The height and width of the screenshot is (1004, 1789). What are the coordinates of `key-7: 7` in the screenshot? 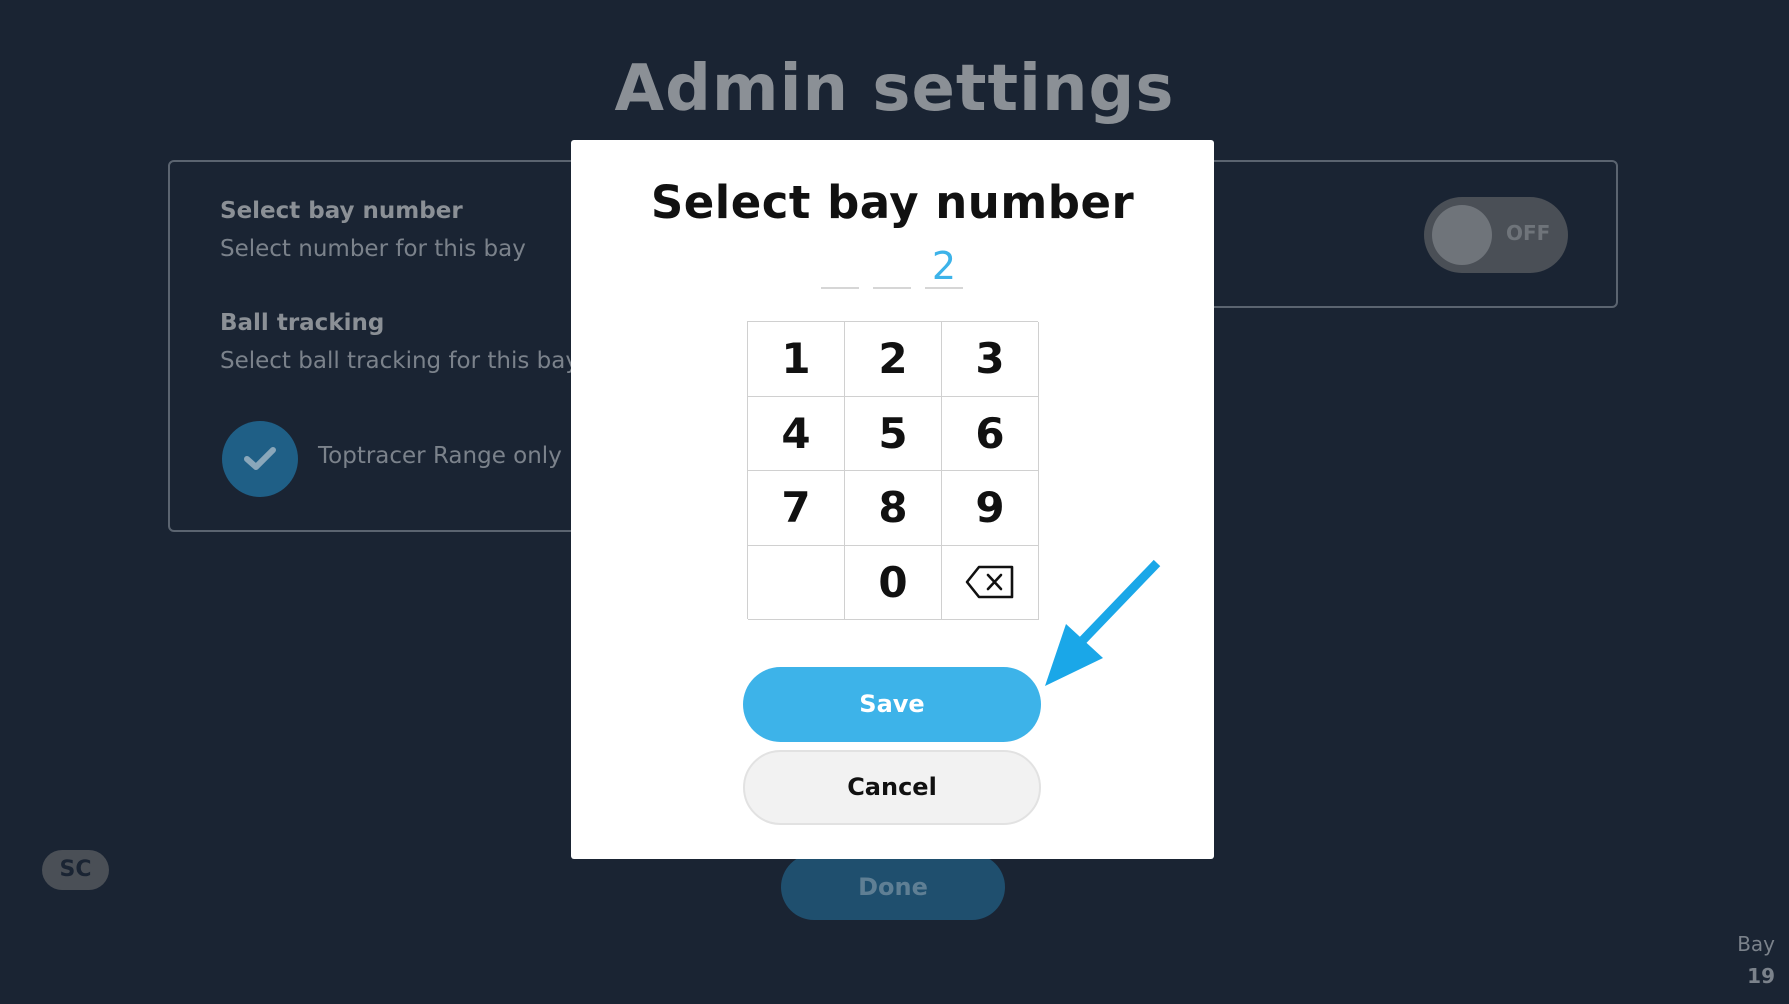 It's located at (796, 508).